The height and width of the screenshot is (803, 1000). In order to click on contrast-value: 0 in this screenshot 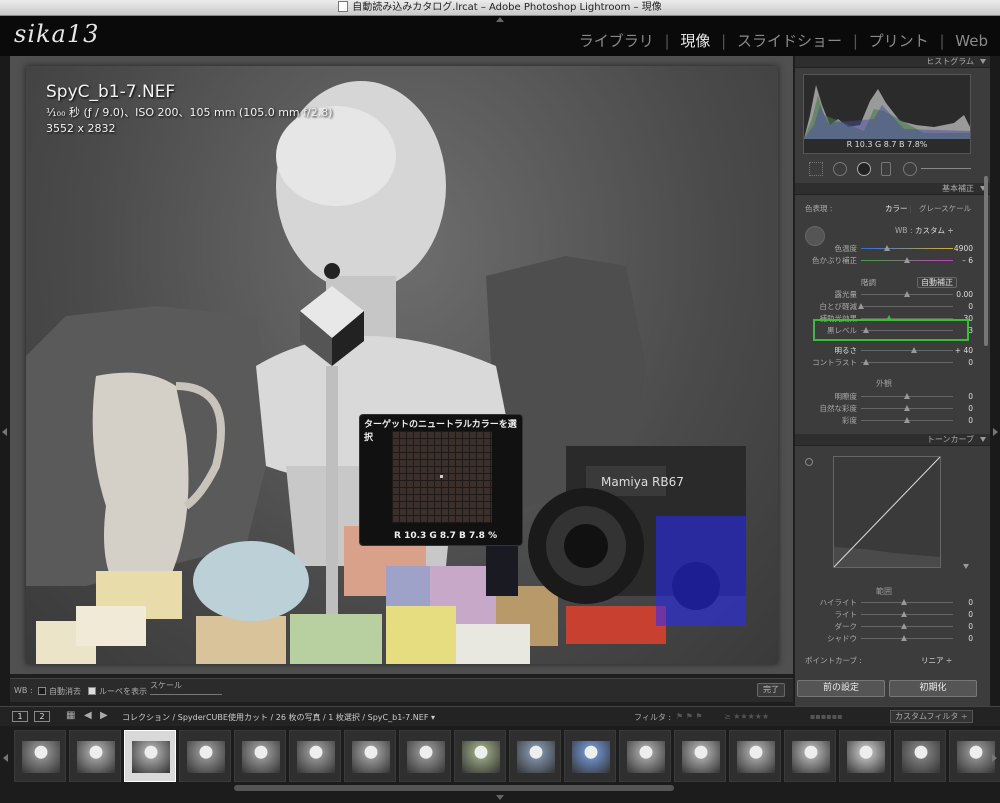, I will do `click(970, 363)`.